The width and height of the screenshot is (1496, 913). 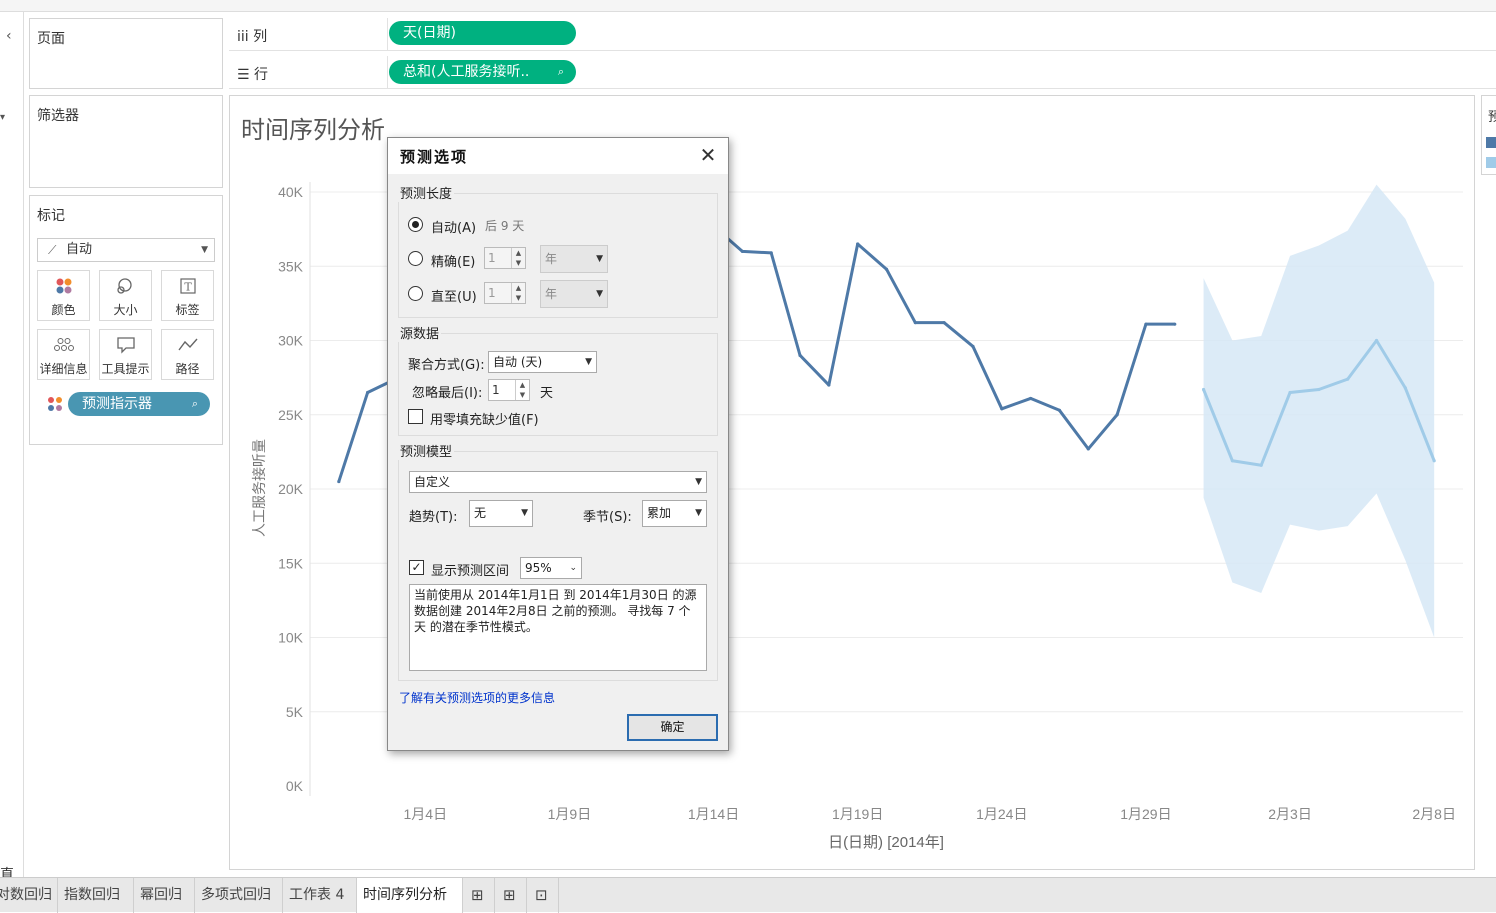 What do you see at coordinates (544, 895) in the screenshot?
I see `new-story-icon: ⊡` at bounding box center [544, 895].